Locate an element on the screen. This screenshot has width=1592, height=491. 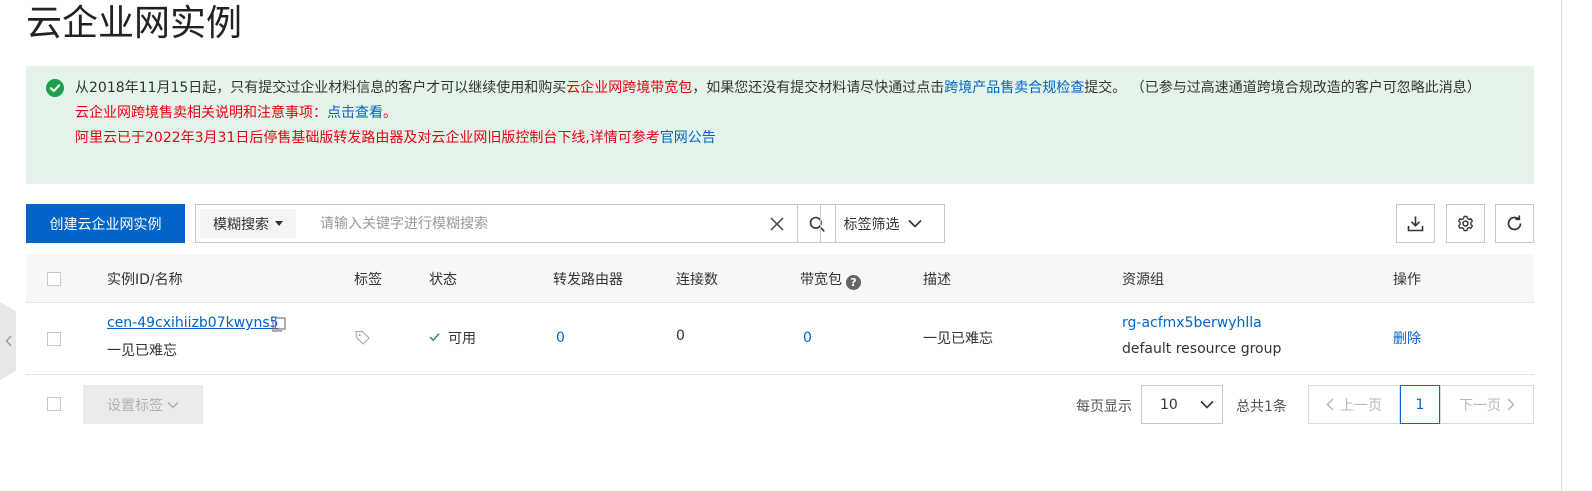
notice-text: 从2018年11月15日起，只有提交过企业材料信息的客户才可以继续使用和购买 is located at coordinates (321, 88).